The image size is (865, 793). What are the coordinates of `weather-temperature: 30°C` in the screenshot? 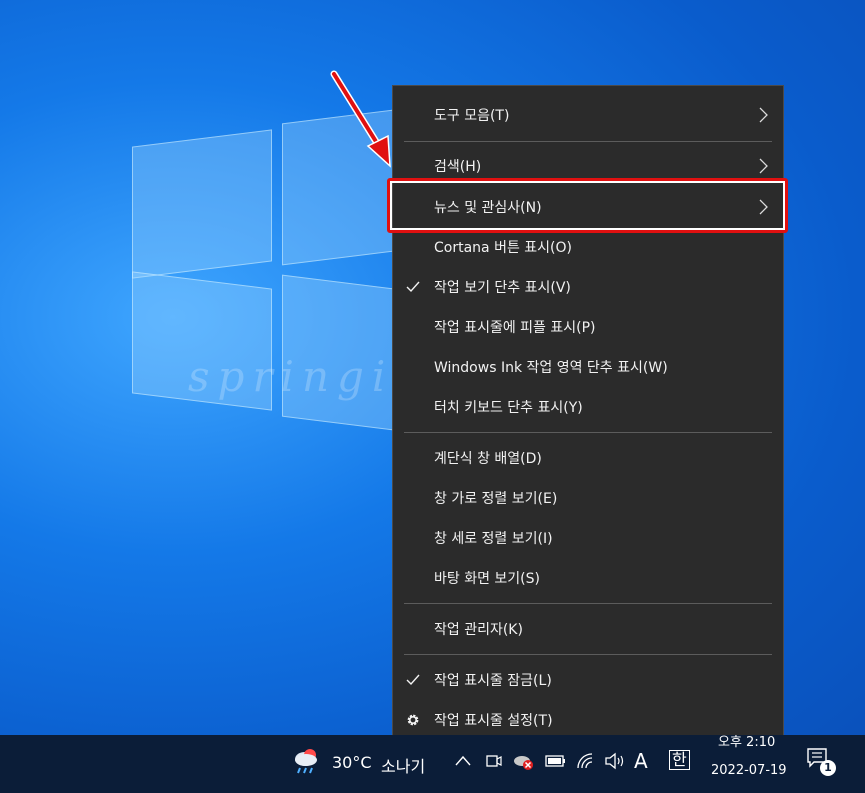 It's located at (352, 762).